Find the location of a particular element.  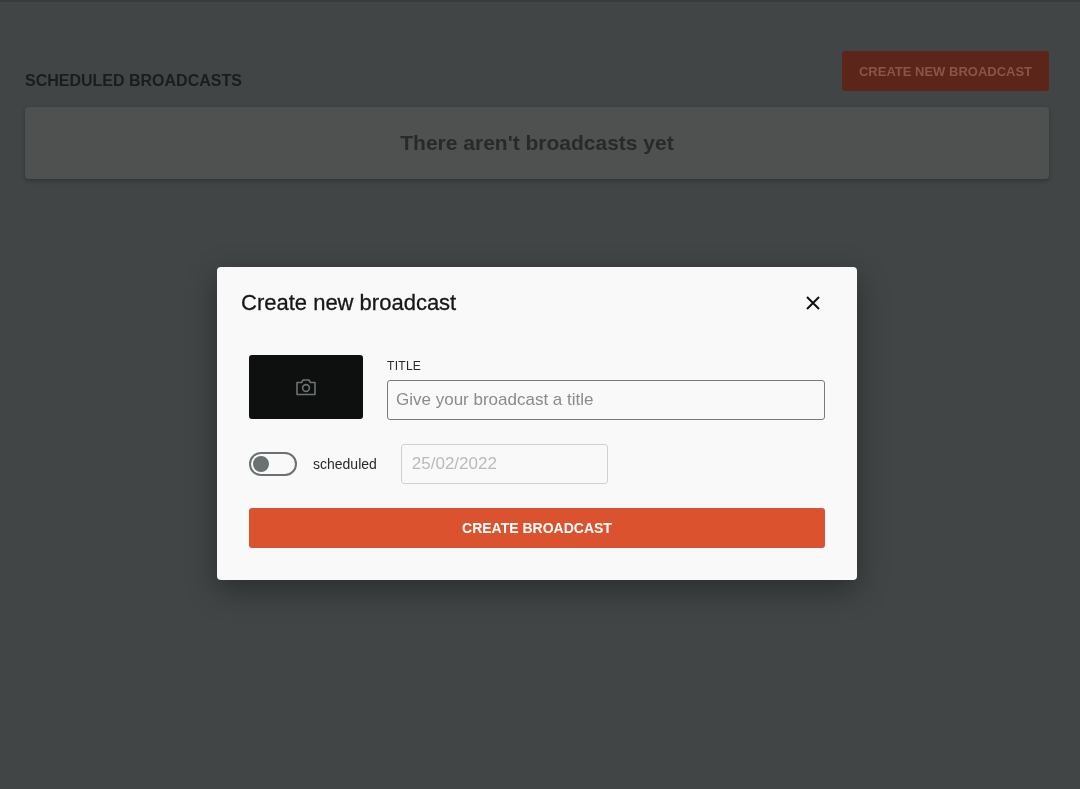

dialog-title: Create new broadcast is located at coordinates (349, 303).